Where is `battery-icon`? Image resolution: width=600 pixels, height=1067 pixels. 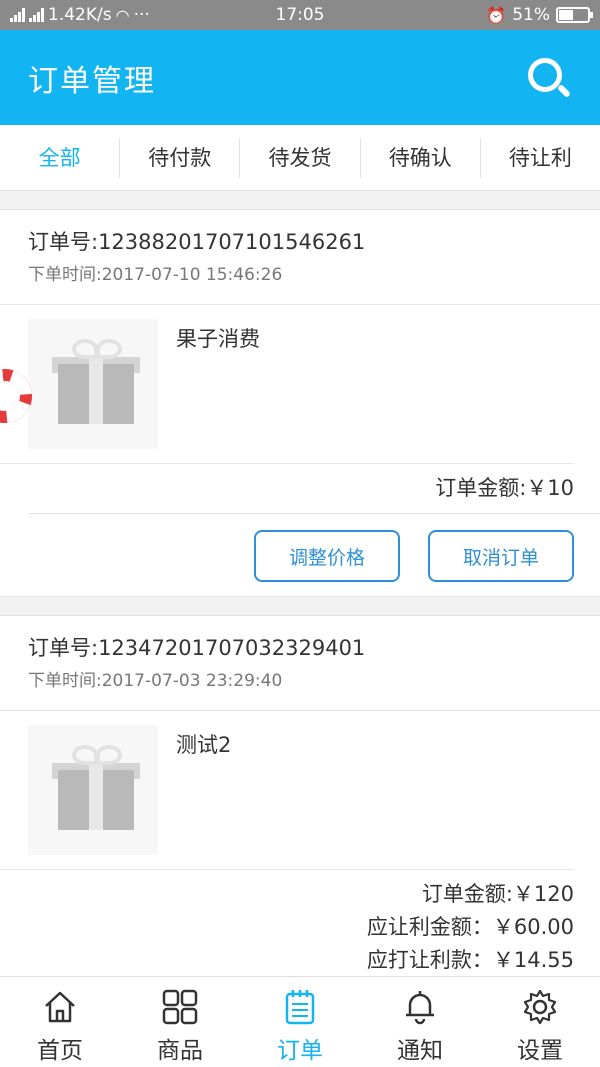
battery-icon is located at coordinates (574, 15).